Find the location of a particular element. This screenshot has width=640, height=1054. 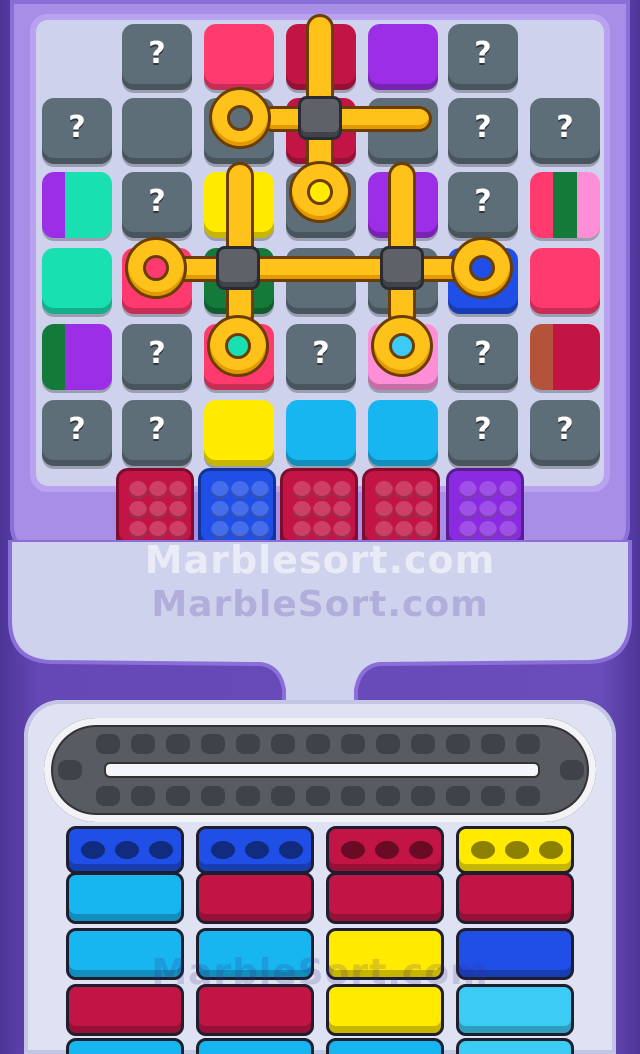

track-rail is located at coordinates (322, 770).